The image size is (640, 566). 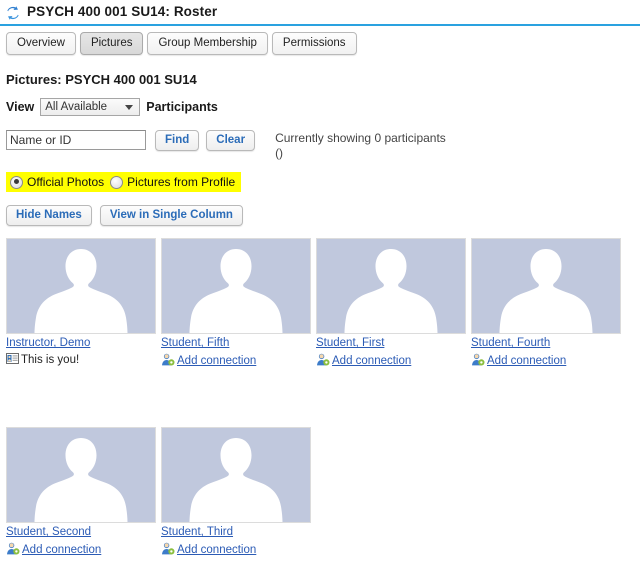 I want to click on status-detail-line: (), so click(x=279, y=153).